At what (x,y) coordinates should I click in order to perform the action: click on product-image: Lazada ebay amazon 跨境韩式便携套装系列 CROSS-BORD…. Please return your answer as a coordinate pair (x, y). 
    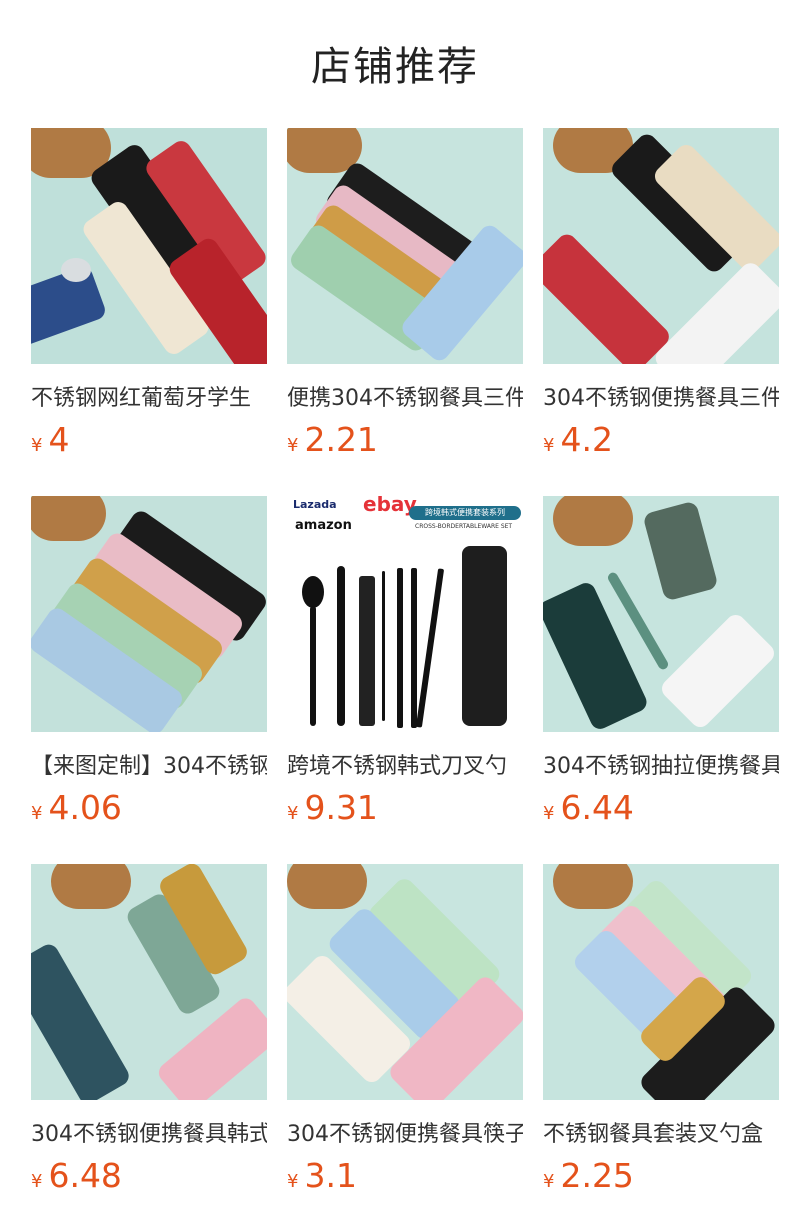
    Looking at the image, I should click on (405, 614).